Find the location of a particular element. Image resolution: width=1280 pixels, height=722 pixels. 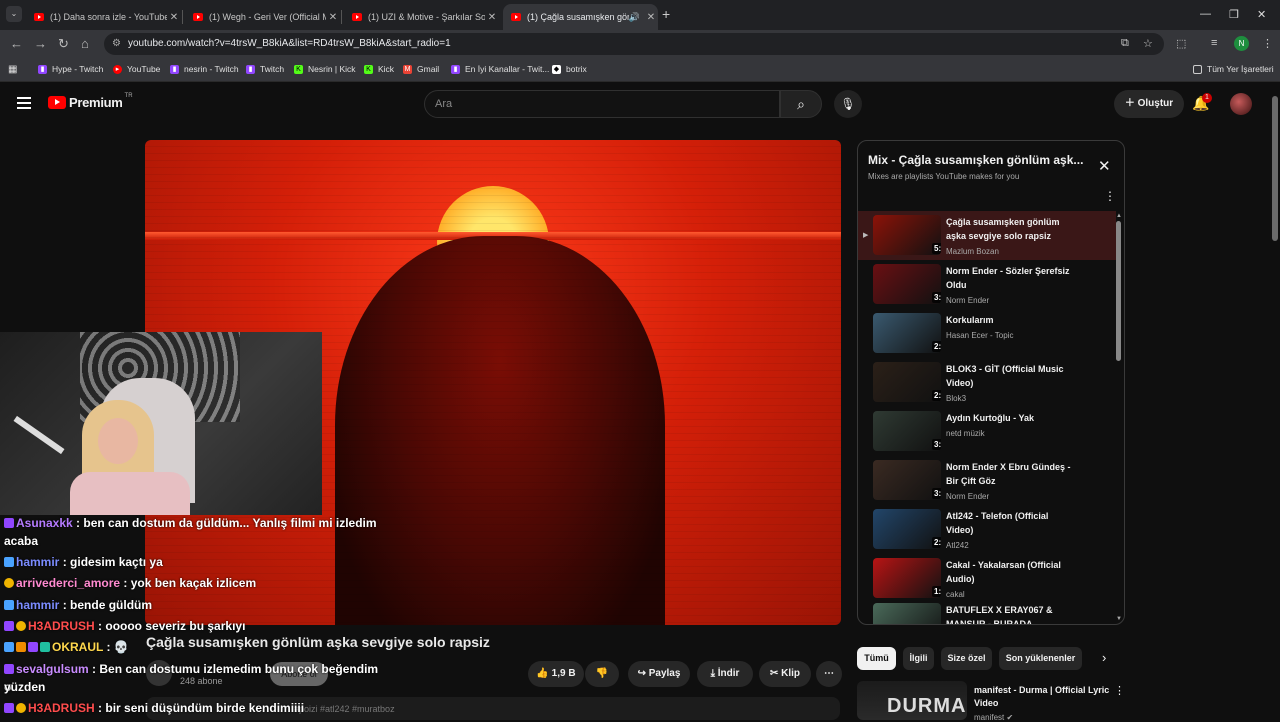

search-icon: ⌕ is located at coordinates (801, 104).